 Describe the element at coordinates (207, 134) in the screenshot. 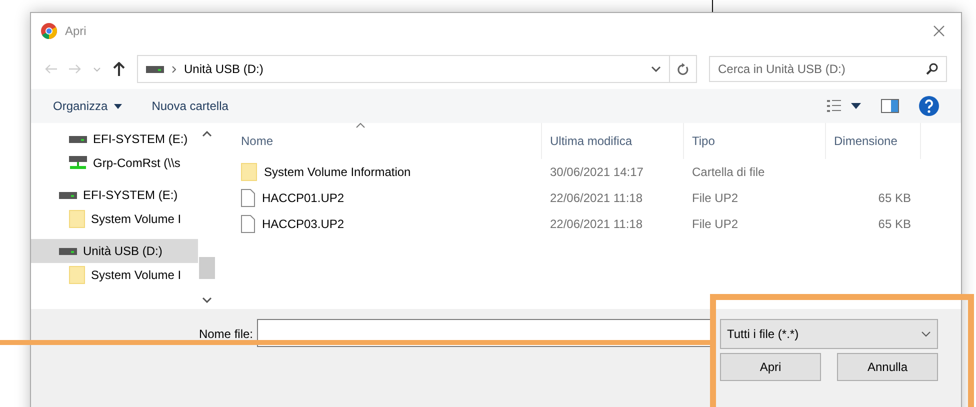

I see `scroll-up-icon` at that location.